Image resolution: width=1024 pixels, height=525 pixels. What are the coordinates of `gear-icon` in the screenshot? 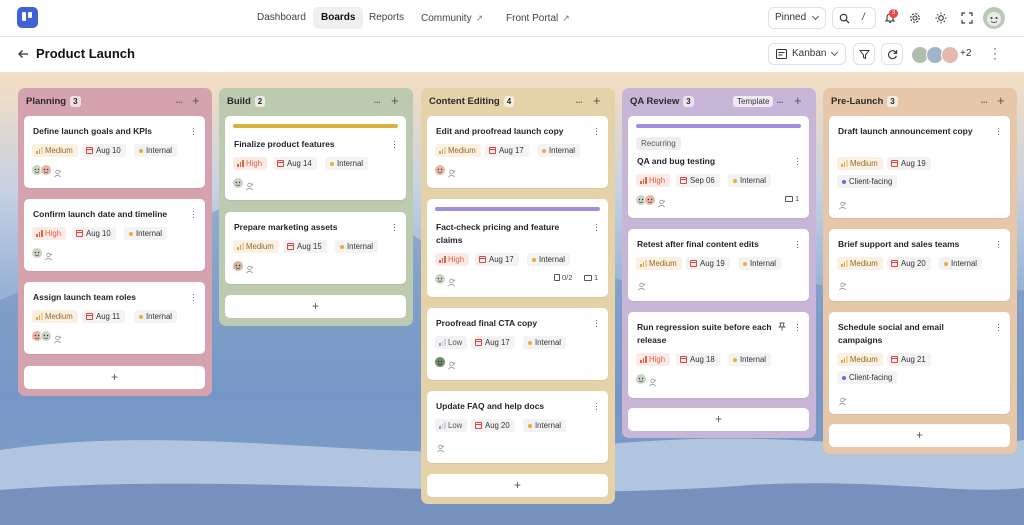 It's located at (915, 18).